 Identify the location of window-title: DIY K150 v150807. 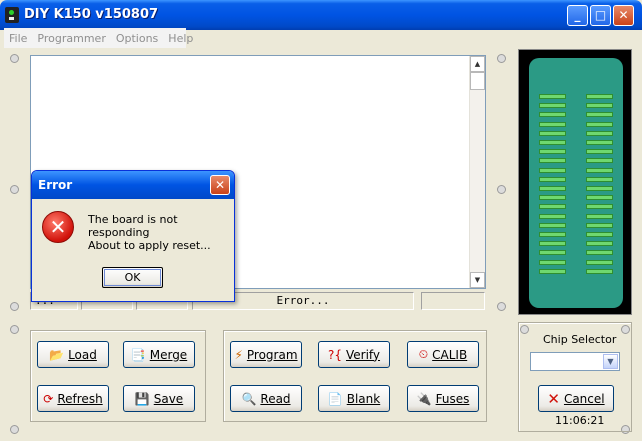
(91, 14).